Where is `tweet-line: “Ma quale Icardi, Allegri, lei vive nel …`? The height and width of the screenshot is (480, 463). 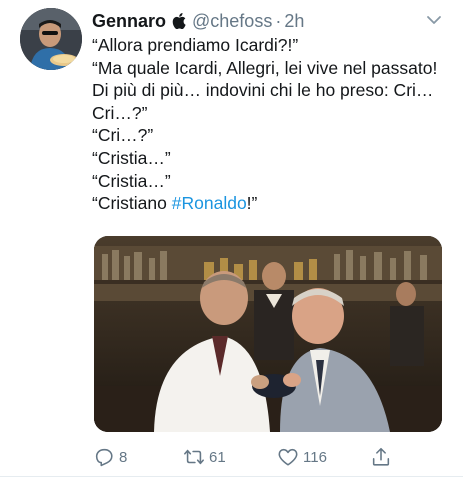
tweet-line: “Ma quale Icardi, Allegri, lei vive nel … is located at coordinates (267, 90).